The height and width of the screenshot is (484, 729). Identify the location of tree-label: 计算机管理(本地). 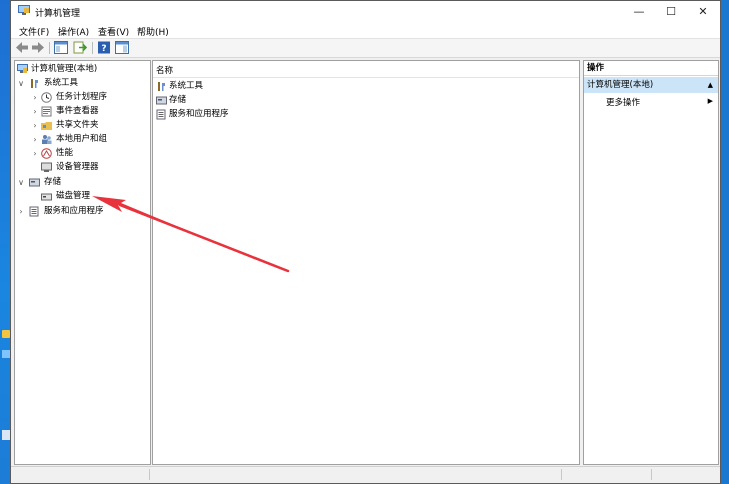
(64, 69).